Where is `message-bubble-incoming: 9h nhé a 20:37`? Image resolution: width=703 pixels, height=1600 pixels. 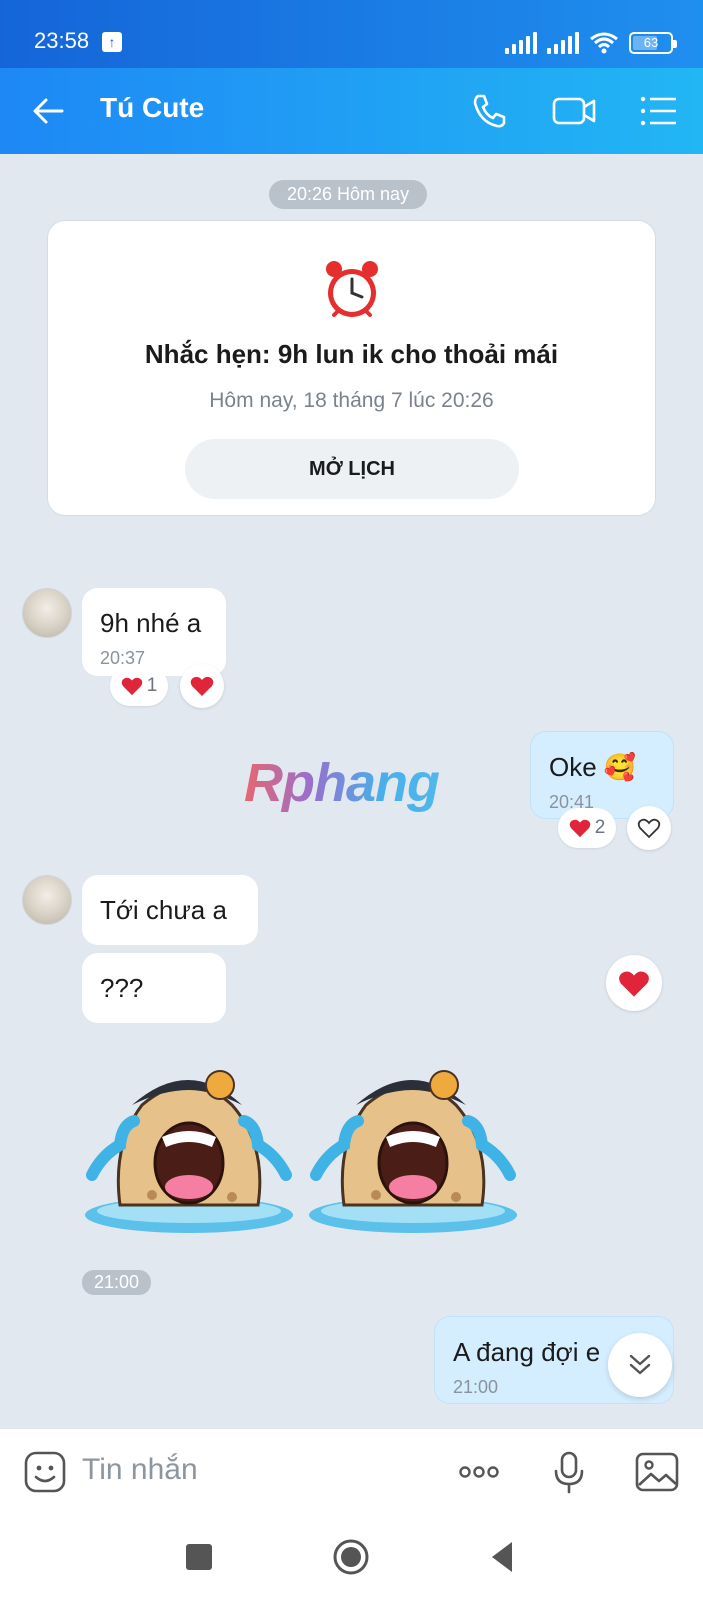 message-bubble-incoming: 9h nhé a 20:37 is located at coordinates (154, 632).